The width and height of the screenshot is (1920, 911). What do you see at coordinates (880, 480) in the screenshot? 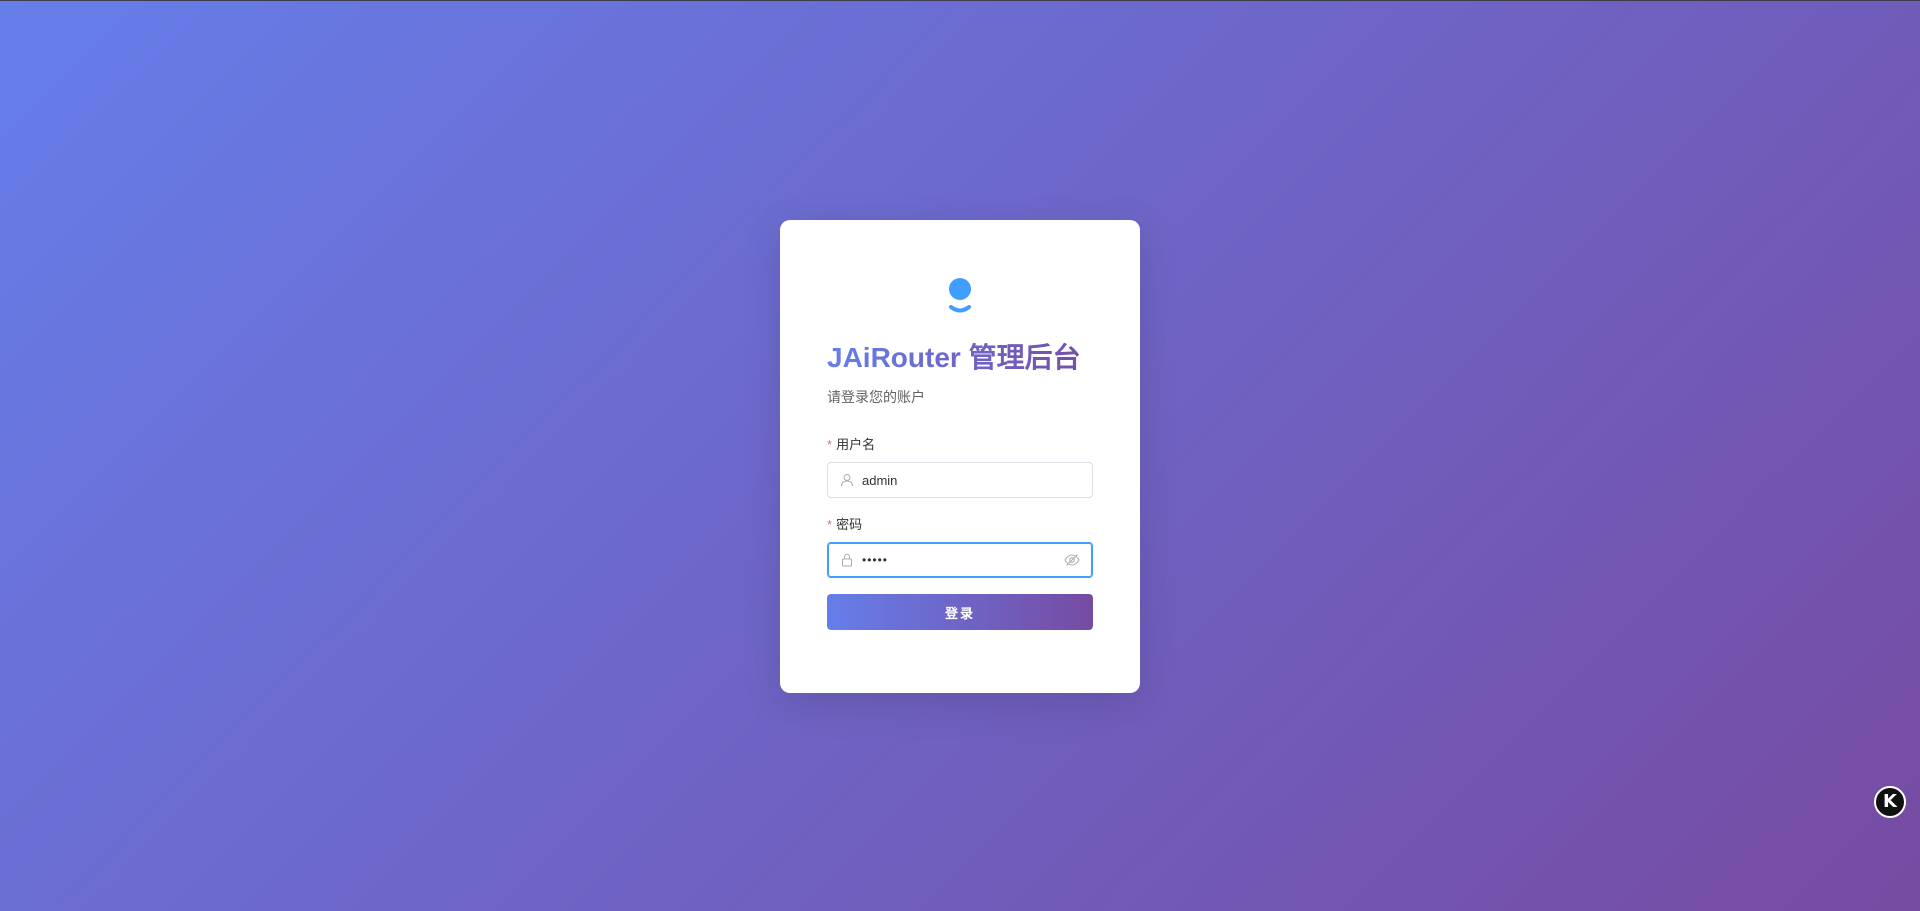
I see `username-value: admin` at bounding box center [880, 480].